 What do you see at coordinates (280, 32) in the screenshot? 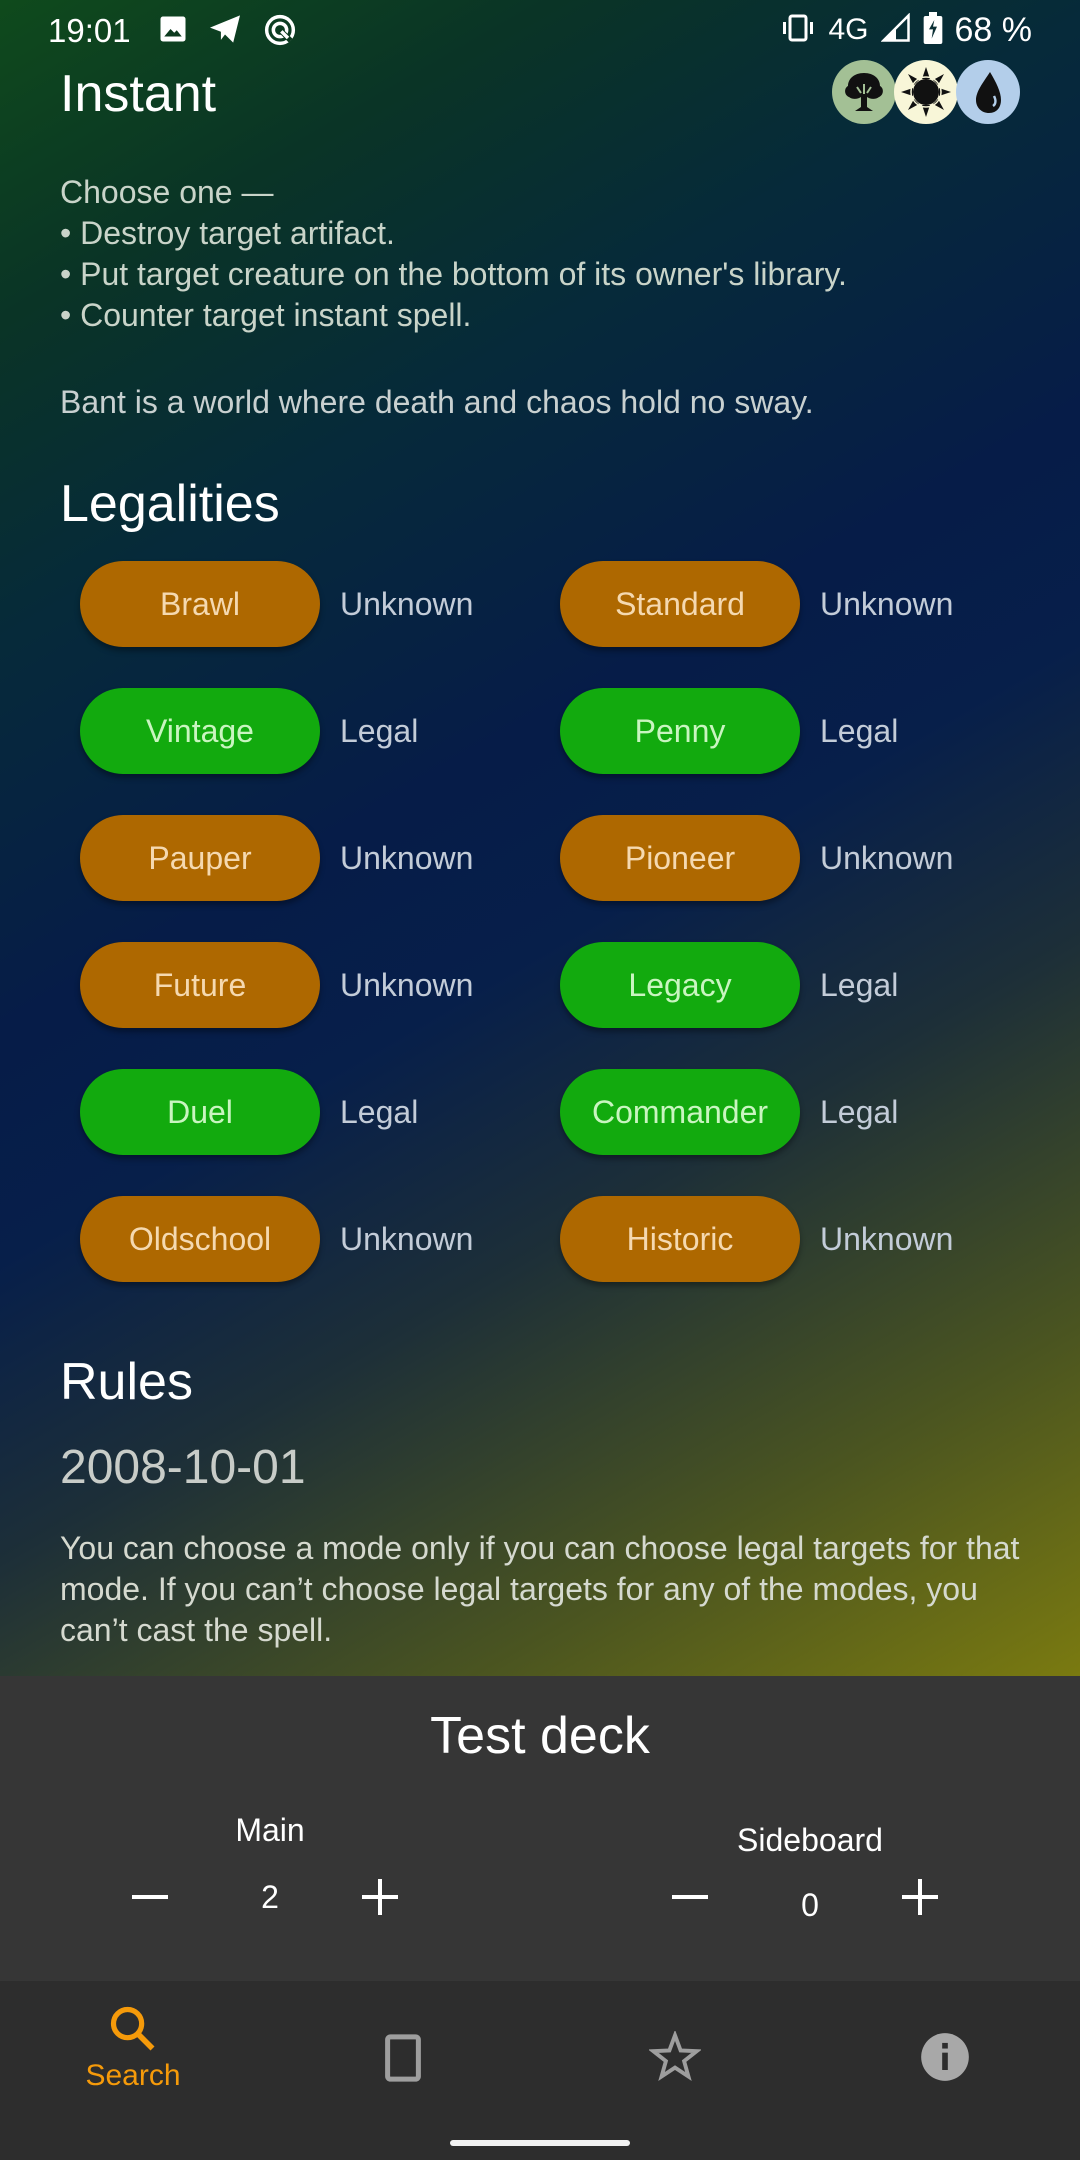
I see `sync-icon` at bounding box center [280, 32].